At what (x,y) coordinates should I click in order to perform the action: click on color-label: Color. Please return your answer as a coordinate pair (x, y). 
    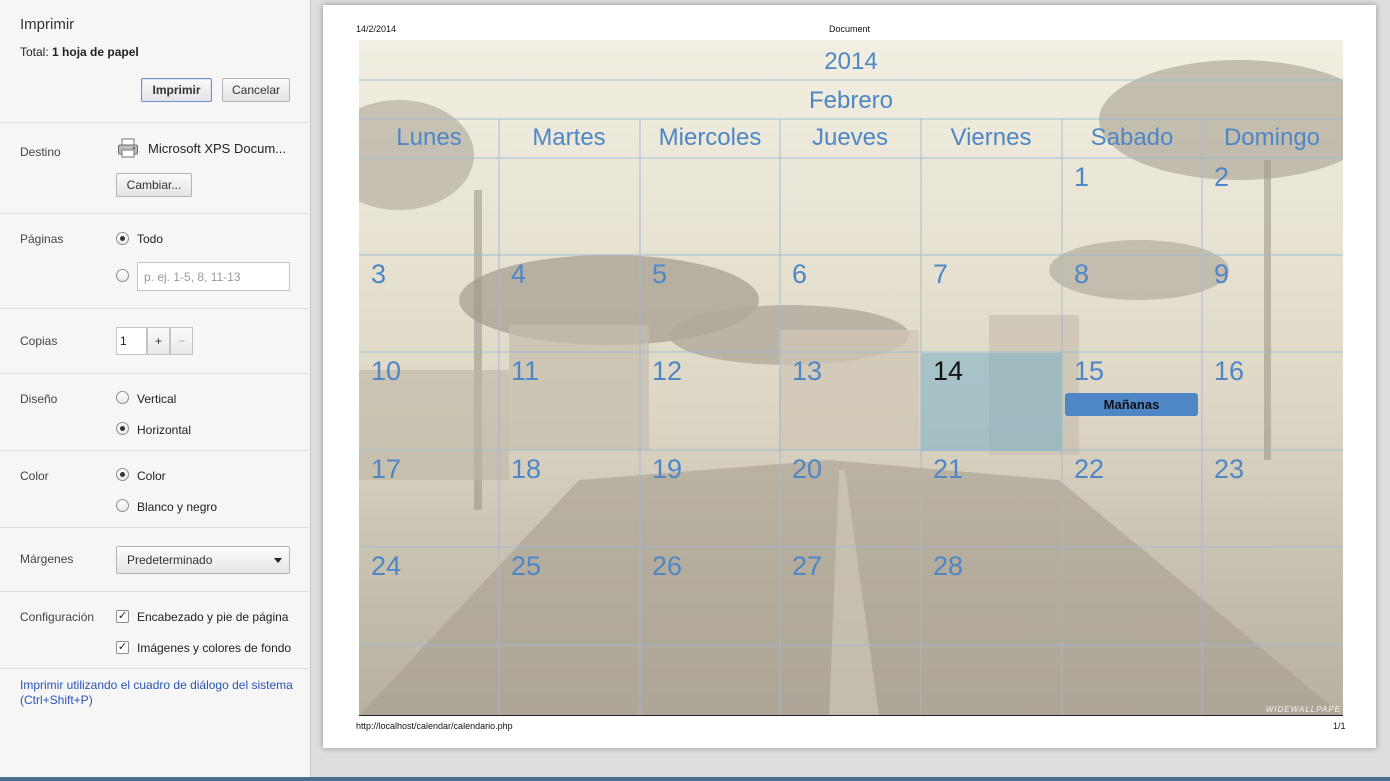
    Looking at the image, I should click on (34, 476).